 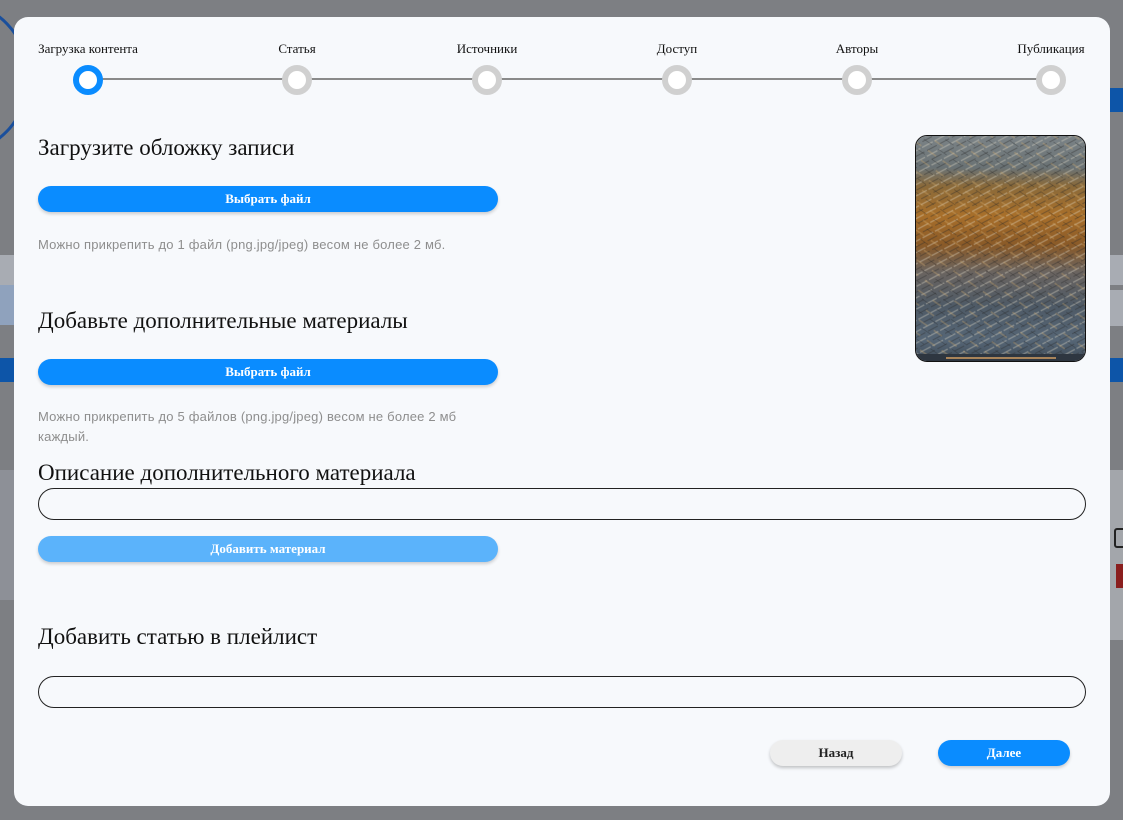 I want to click on step-label-publication: Публикация, so click(x=1051, y=48).